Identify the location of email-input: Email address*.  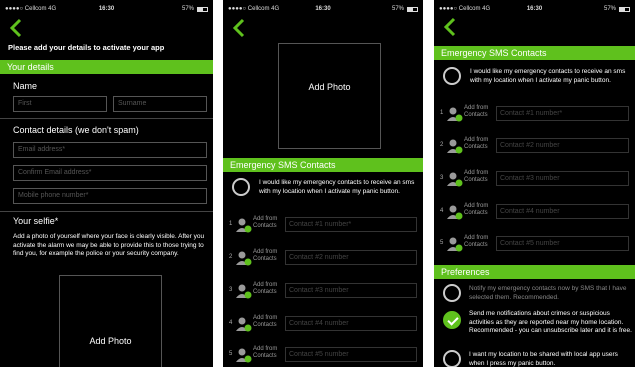
(110, 150).